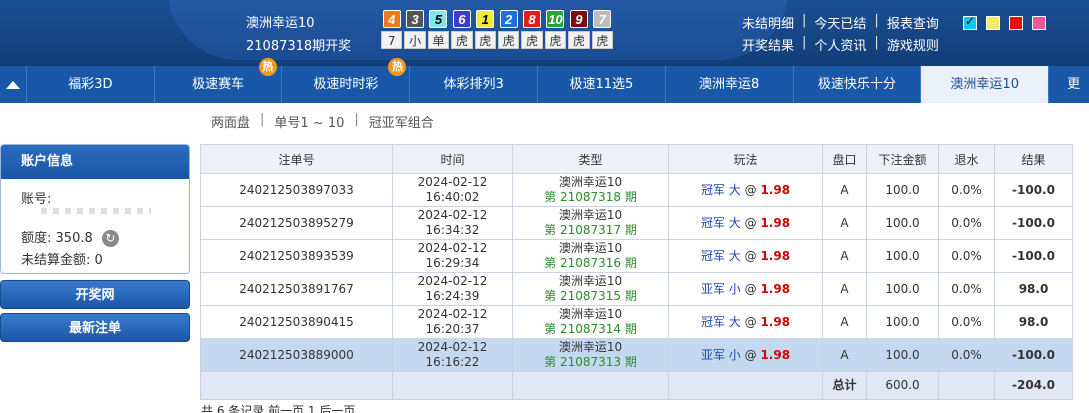 The height and width of the screenshot is (413, 1089). What do you see at coordinates (590, 230) in the screenshot?
I see `bet-issue: 第 21087317 期` at bounding box center [590, 230].